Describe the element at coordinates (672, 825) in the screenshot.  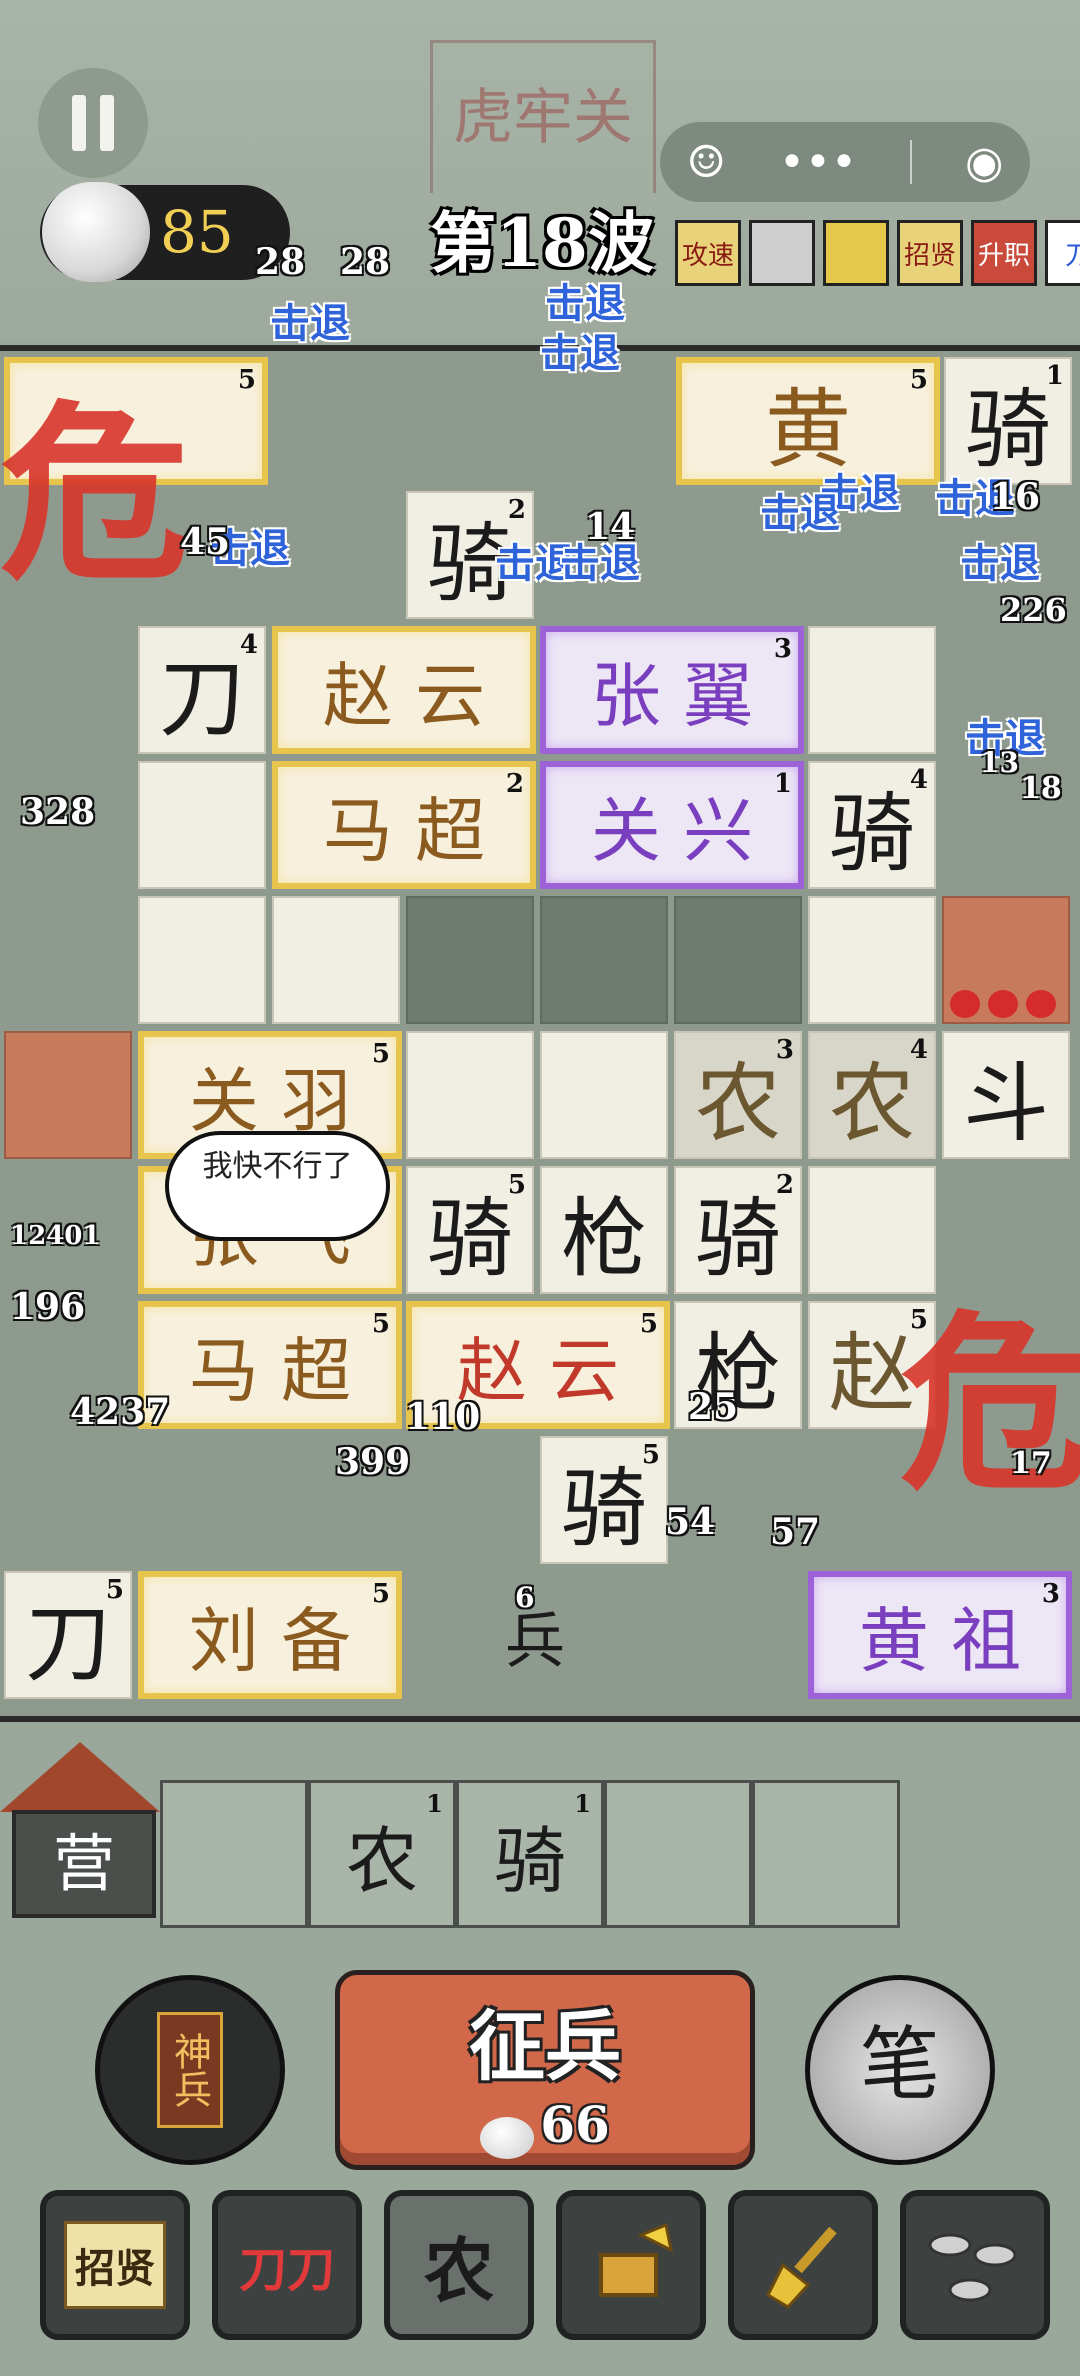
I see `board-cell: 关 兴 1` at that location.